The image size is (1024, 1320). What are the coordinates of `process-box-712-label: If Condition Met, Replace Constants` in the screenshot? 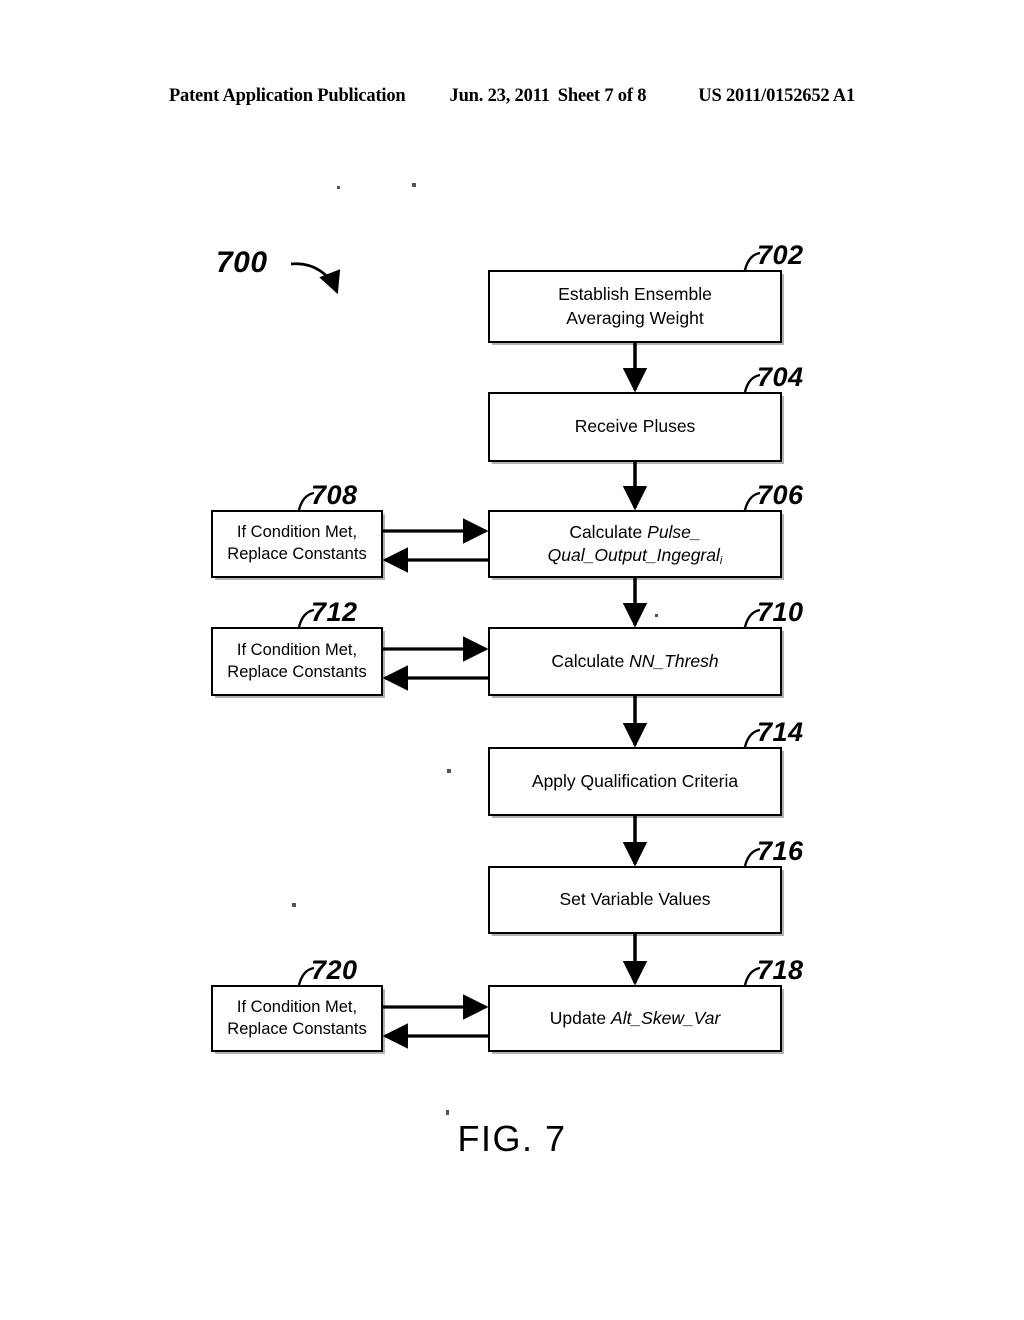 It's located at (297, 660).